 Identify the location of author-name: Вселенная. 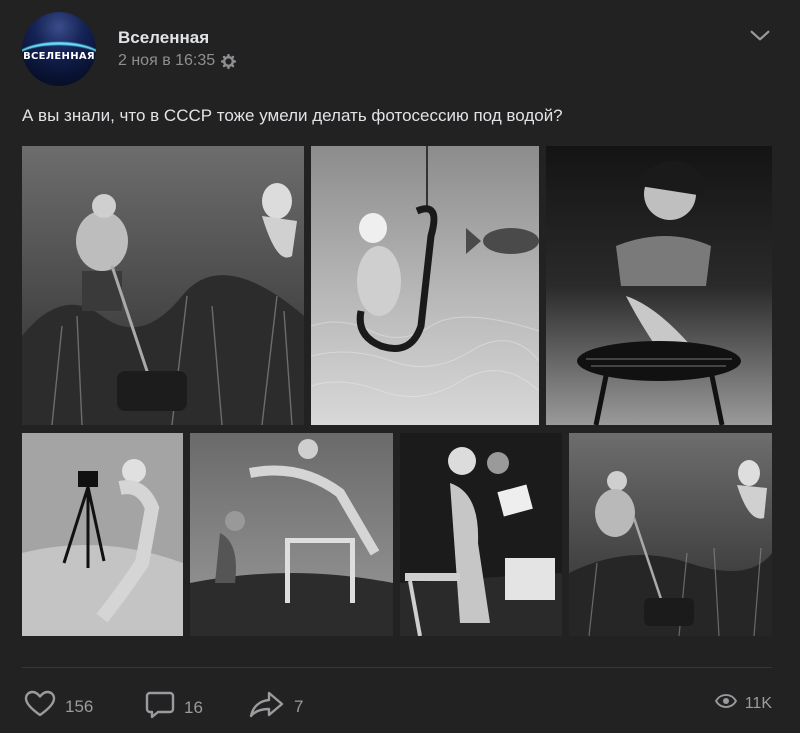
(163, 38).